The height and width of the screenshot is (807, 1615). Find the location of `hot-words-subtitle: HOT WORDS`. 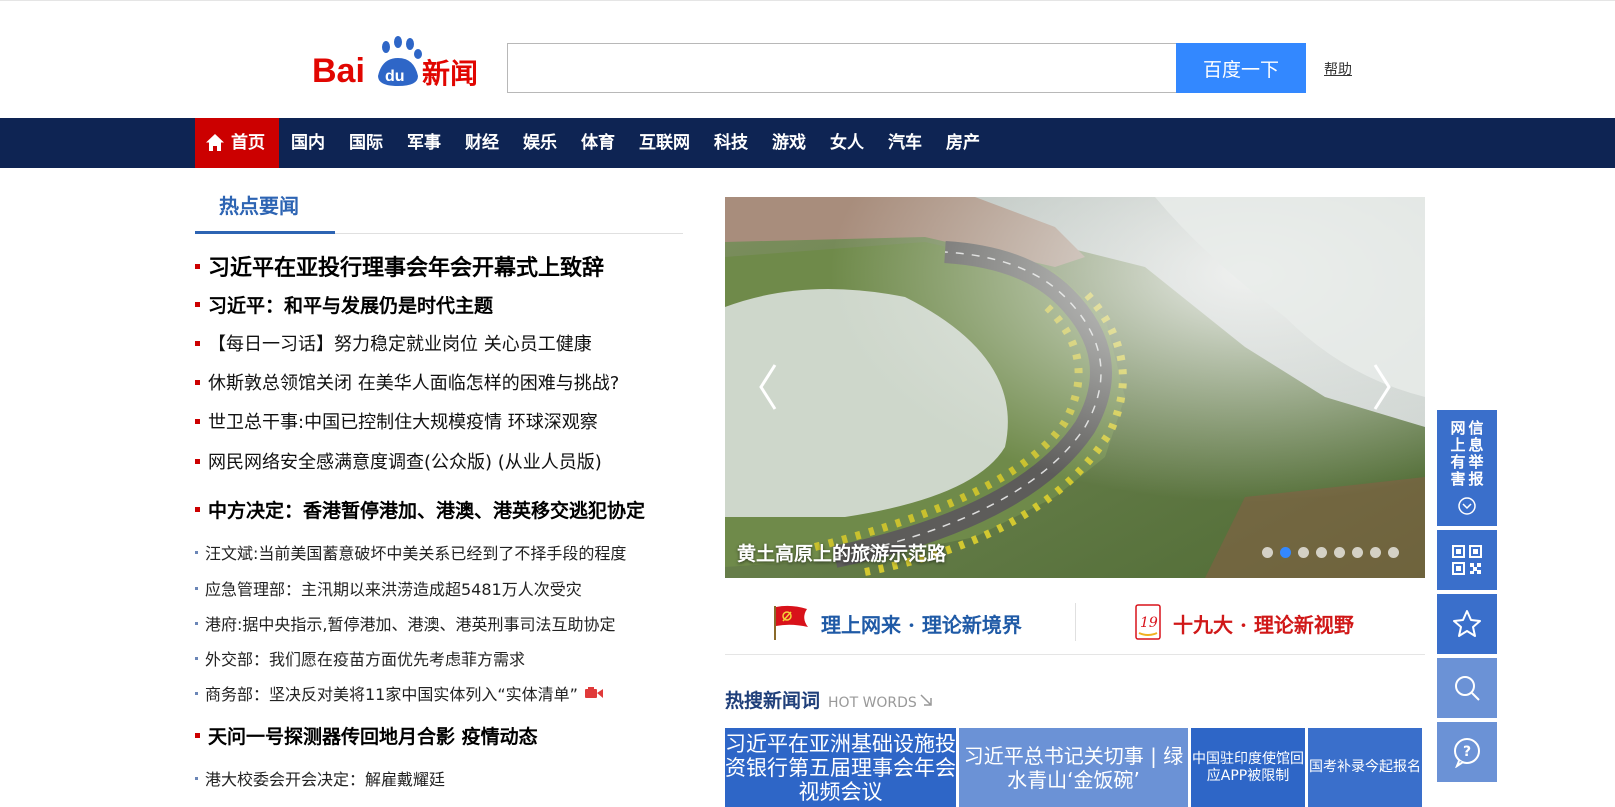

hot-words-subtitle: HOT WORDS is located at coordinates (872, 703).